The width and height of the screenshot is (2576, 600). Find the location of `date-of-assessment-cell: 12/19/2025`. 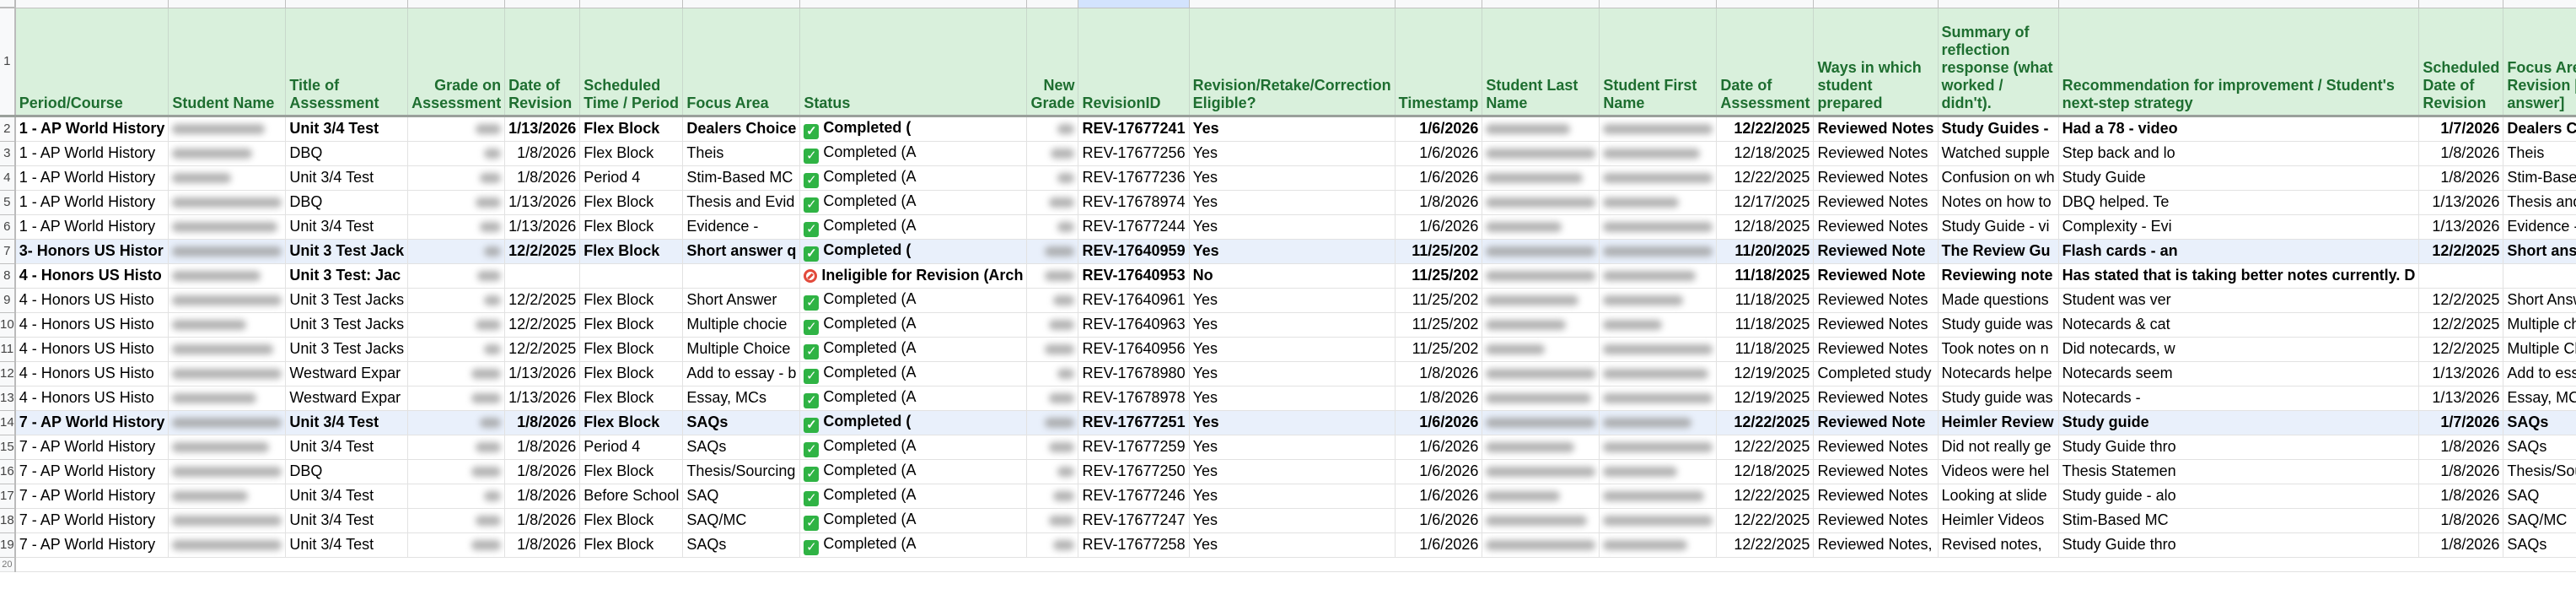

date-of-assessment-cell: 12/19/2025 is located at coordinates (1765, 374).